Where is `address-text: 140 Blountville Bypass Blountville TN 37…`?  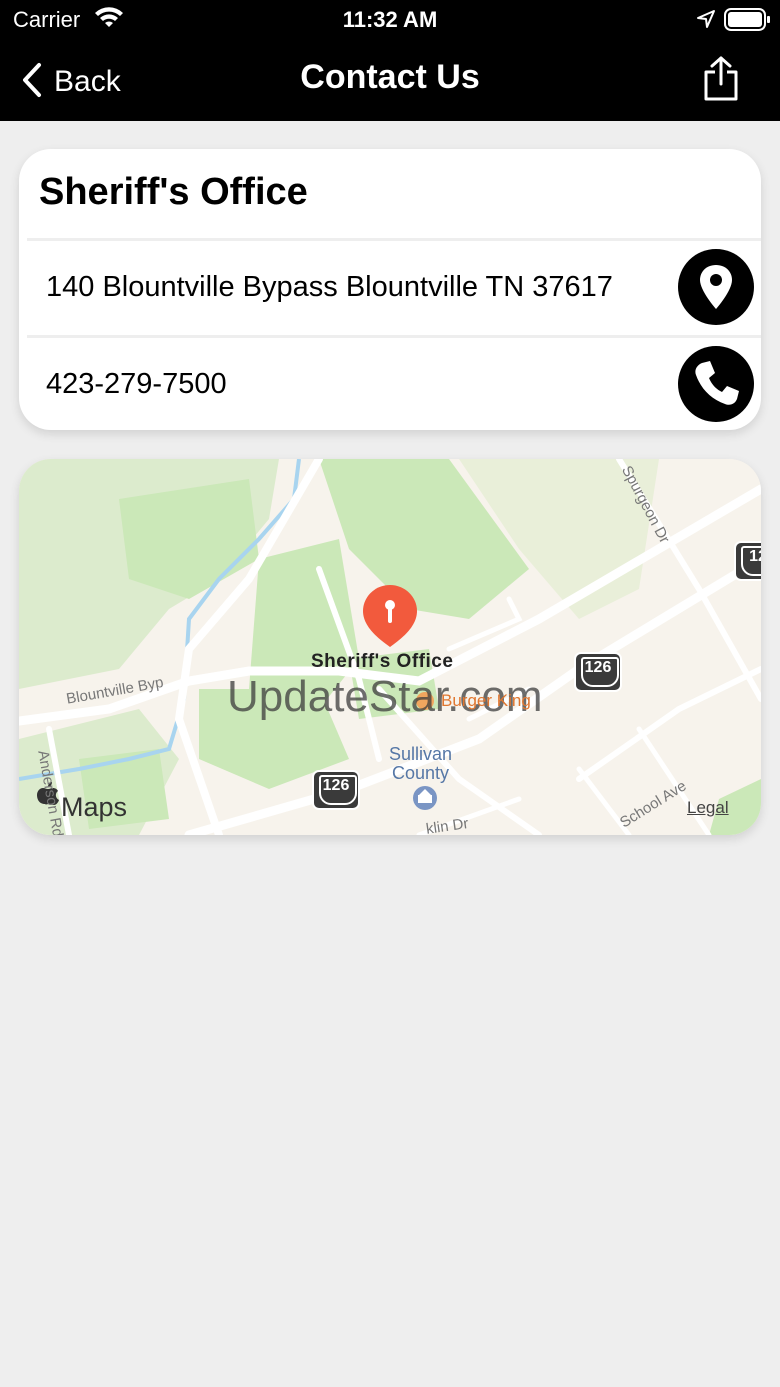 address-text: 140 Blountville Bypass Blountville TN 37… is located at coordinates (329, 287).